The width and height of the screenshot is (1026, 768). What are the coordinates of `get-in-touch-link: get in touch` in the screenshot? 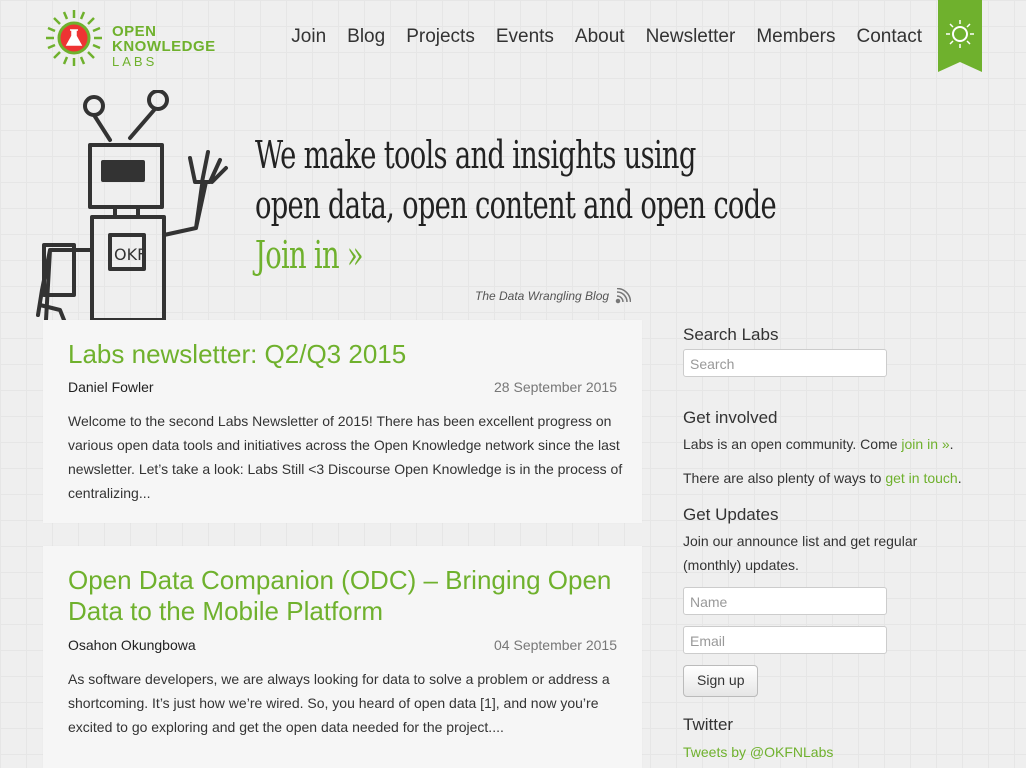 It's located at (921, 478).